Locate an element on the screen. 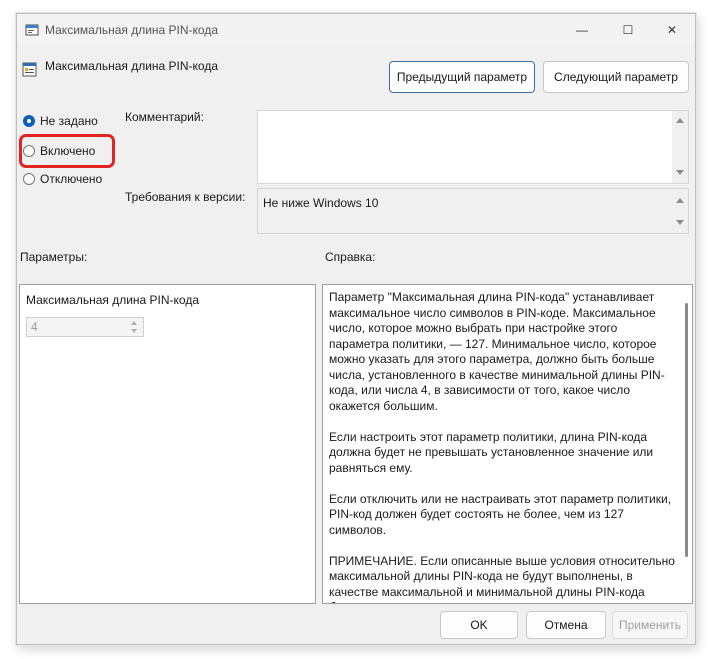 This screenshot has height=659, width=710. requirements-value: Не ниже Windows 10 is located at coordinates (321, 203).